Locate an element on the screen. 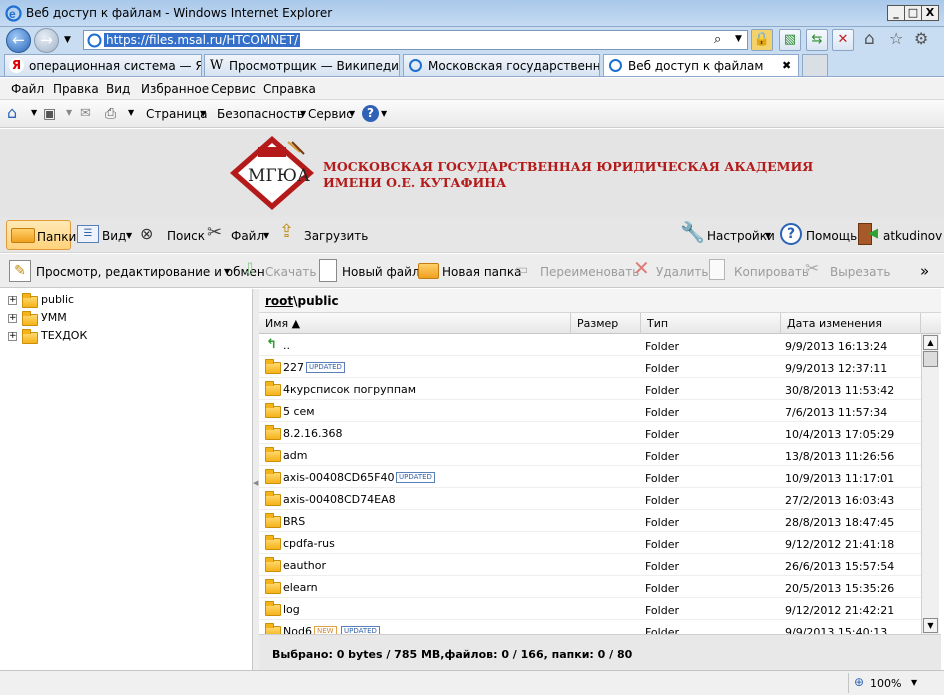 The width and height of the screenshot is (944, 695). zoom-control: ⊕ 100% ▼ is located at coordinates (886, 683).